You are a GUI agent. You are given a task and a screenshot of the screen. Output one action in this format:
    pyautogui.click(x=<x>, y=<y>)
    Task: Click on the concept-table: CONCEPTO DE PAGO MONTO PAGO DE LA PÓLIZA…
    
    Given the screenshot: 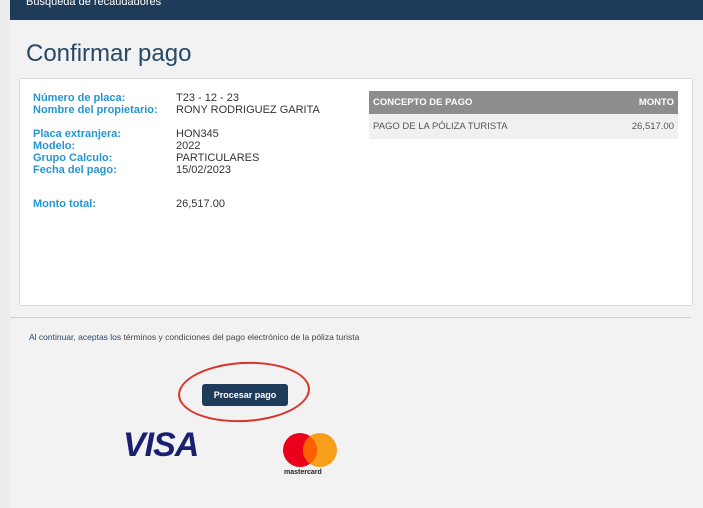 What is the action you would take?
    pyautogui.click(x=523, y=115)
    